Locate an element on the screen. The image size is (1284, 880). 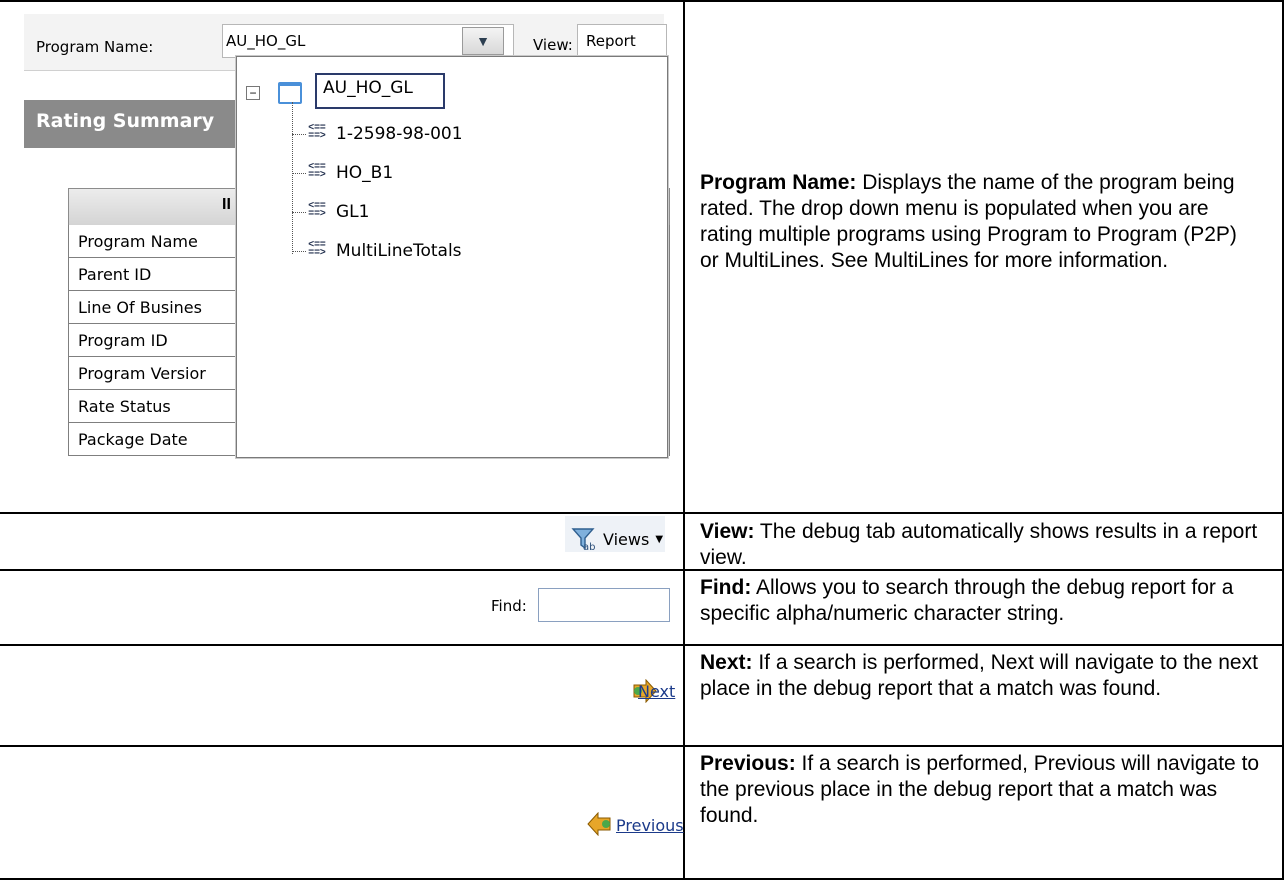
row-label: Program Versior is located at coordinates (142, 373).